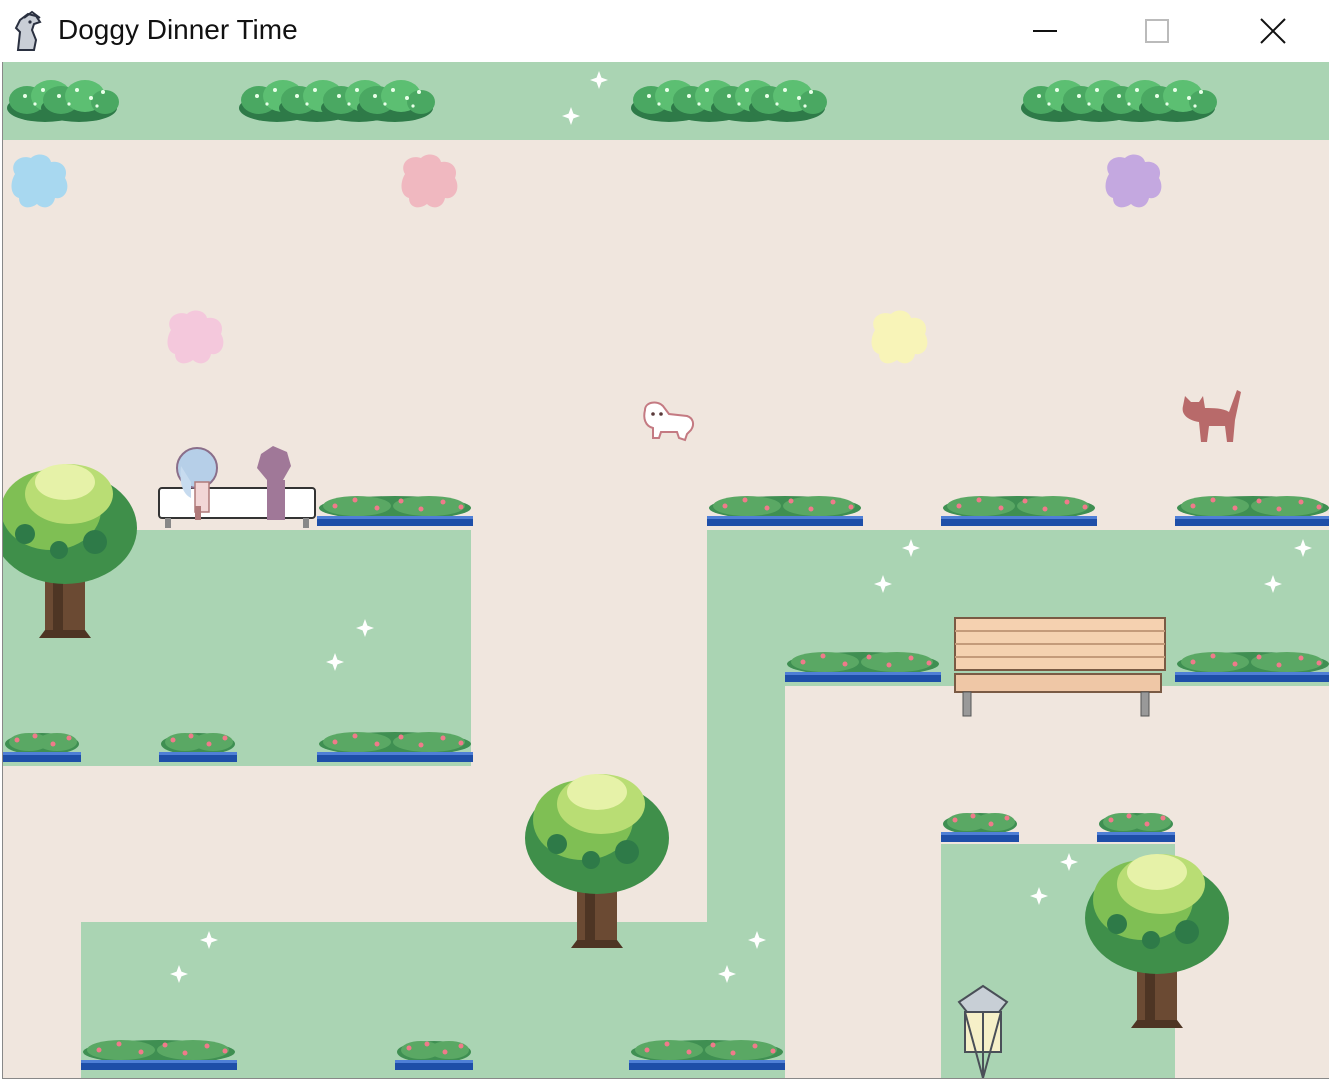  I want to click on minimize-button, so click(1045, 31).